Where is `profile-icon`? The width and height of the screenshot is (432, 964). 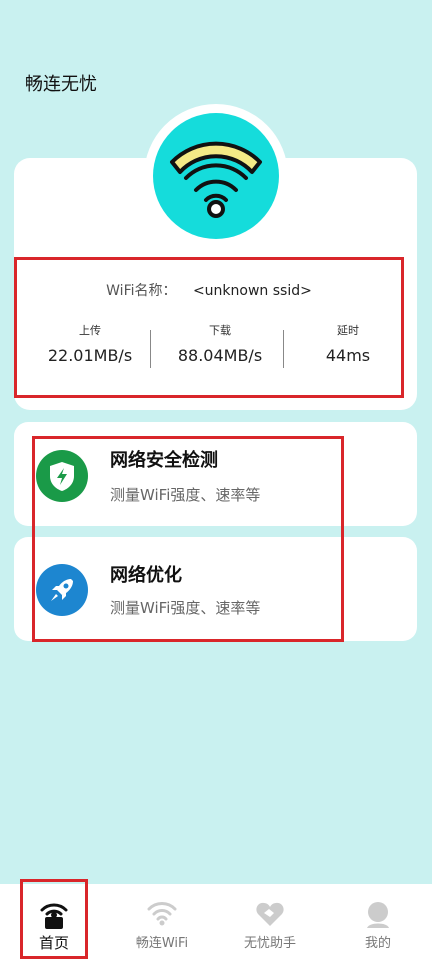 profile-icon is located at coordinates (378, 918).